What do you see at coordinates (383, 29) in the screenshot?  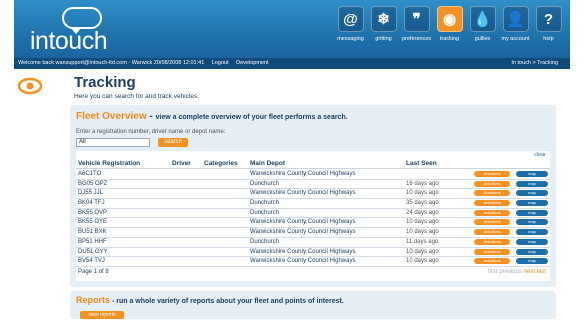 I see `nav-item-gritting: ❄ gritting` at bounding box center [383, 29].